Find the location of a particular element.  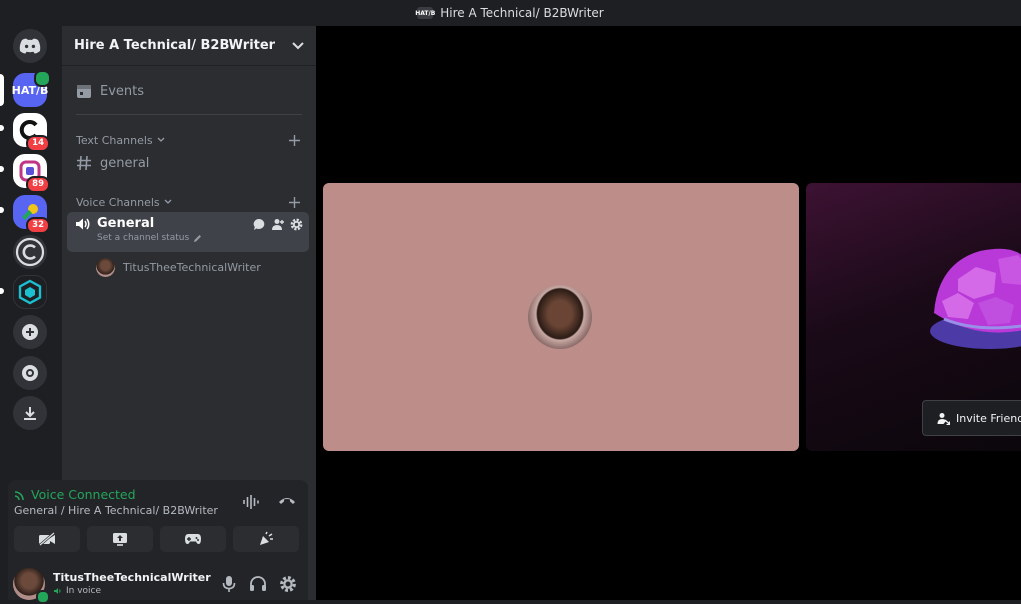

voice-member: TitusTheeTechnicalWriter is located at coordinates (178, 267).